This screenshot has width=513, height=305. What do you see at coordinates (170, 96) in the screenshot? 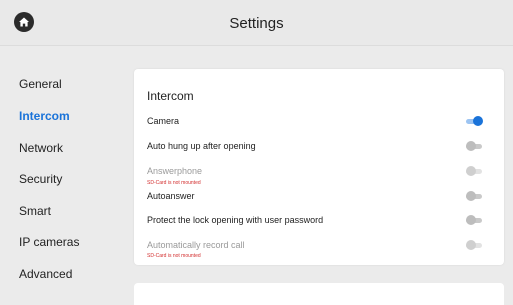
I see `section-title: Intercom` at bounding box center [170, 96].